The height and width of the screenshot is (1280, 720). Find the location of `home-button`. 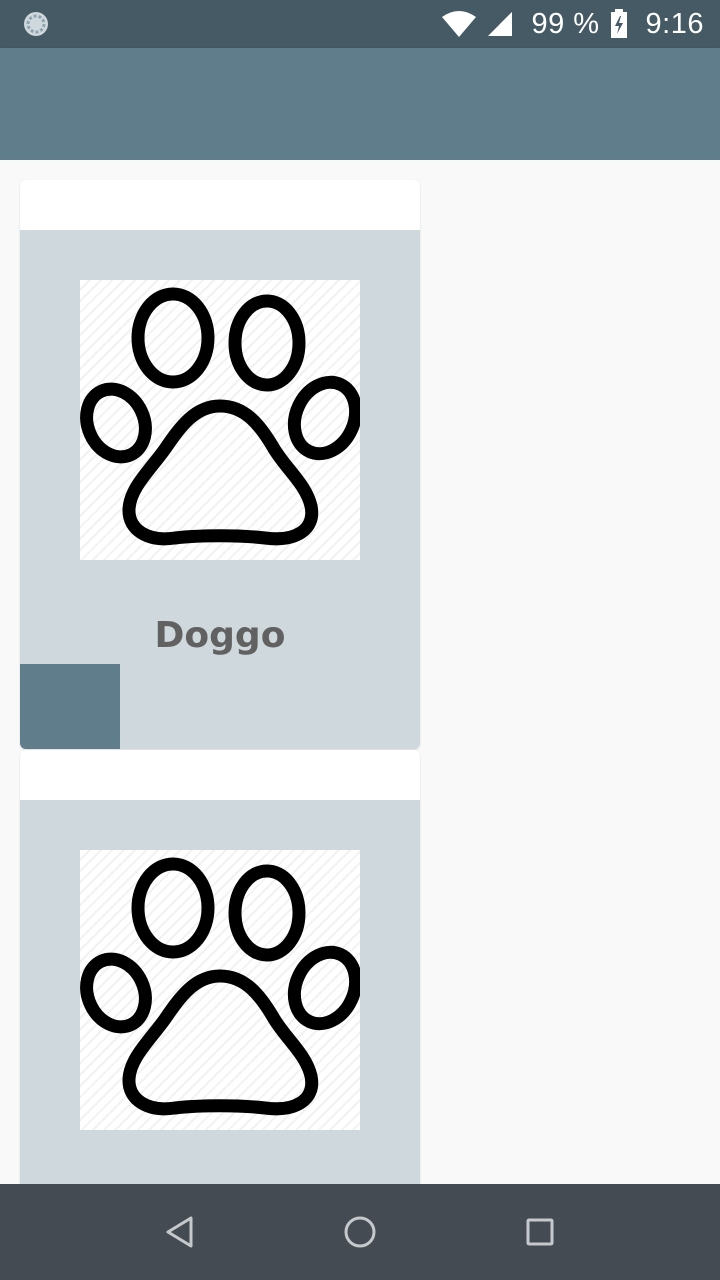

home-button is located at coordinates (360, 1232).